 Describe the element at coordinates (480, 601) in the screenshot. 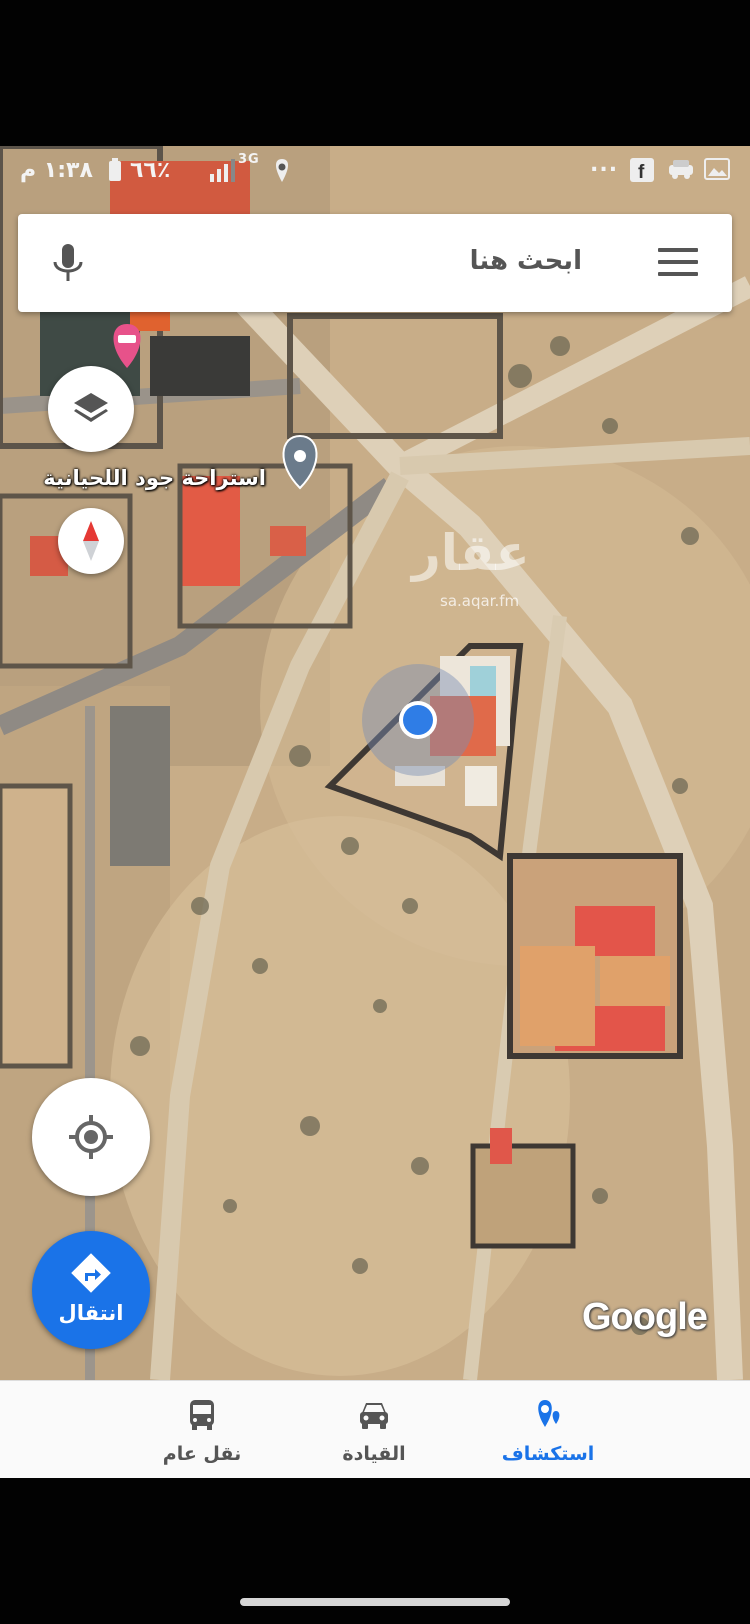

I see `watermark-url: sa.aqar.fm` at that location.